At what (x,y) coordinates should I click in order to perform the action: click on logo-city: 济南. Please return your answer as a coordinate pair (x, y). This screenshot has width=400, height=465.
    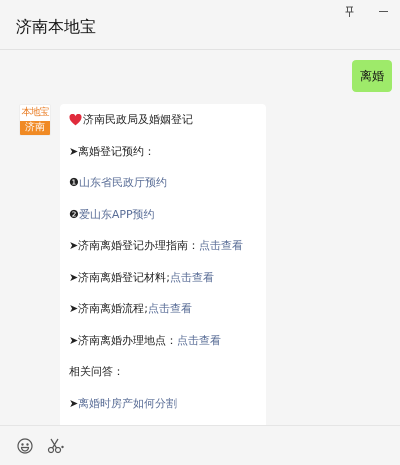
    Looking at the image, I should click on (35, 128).